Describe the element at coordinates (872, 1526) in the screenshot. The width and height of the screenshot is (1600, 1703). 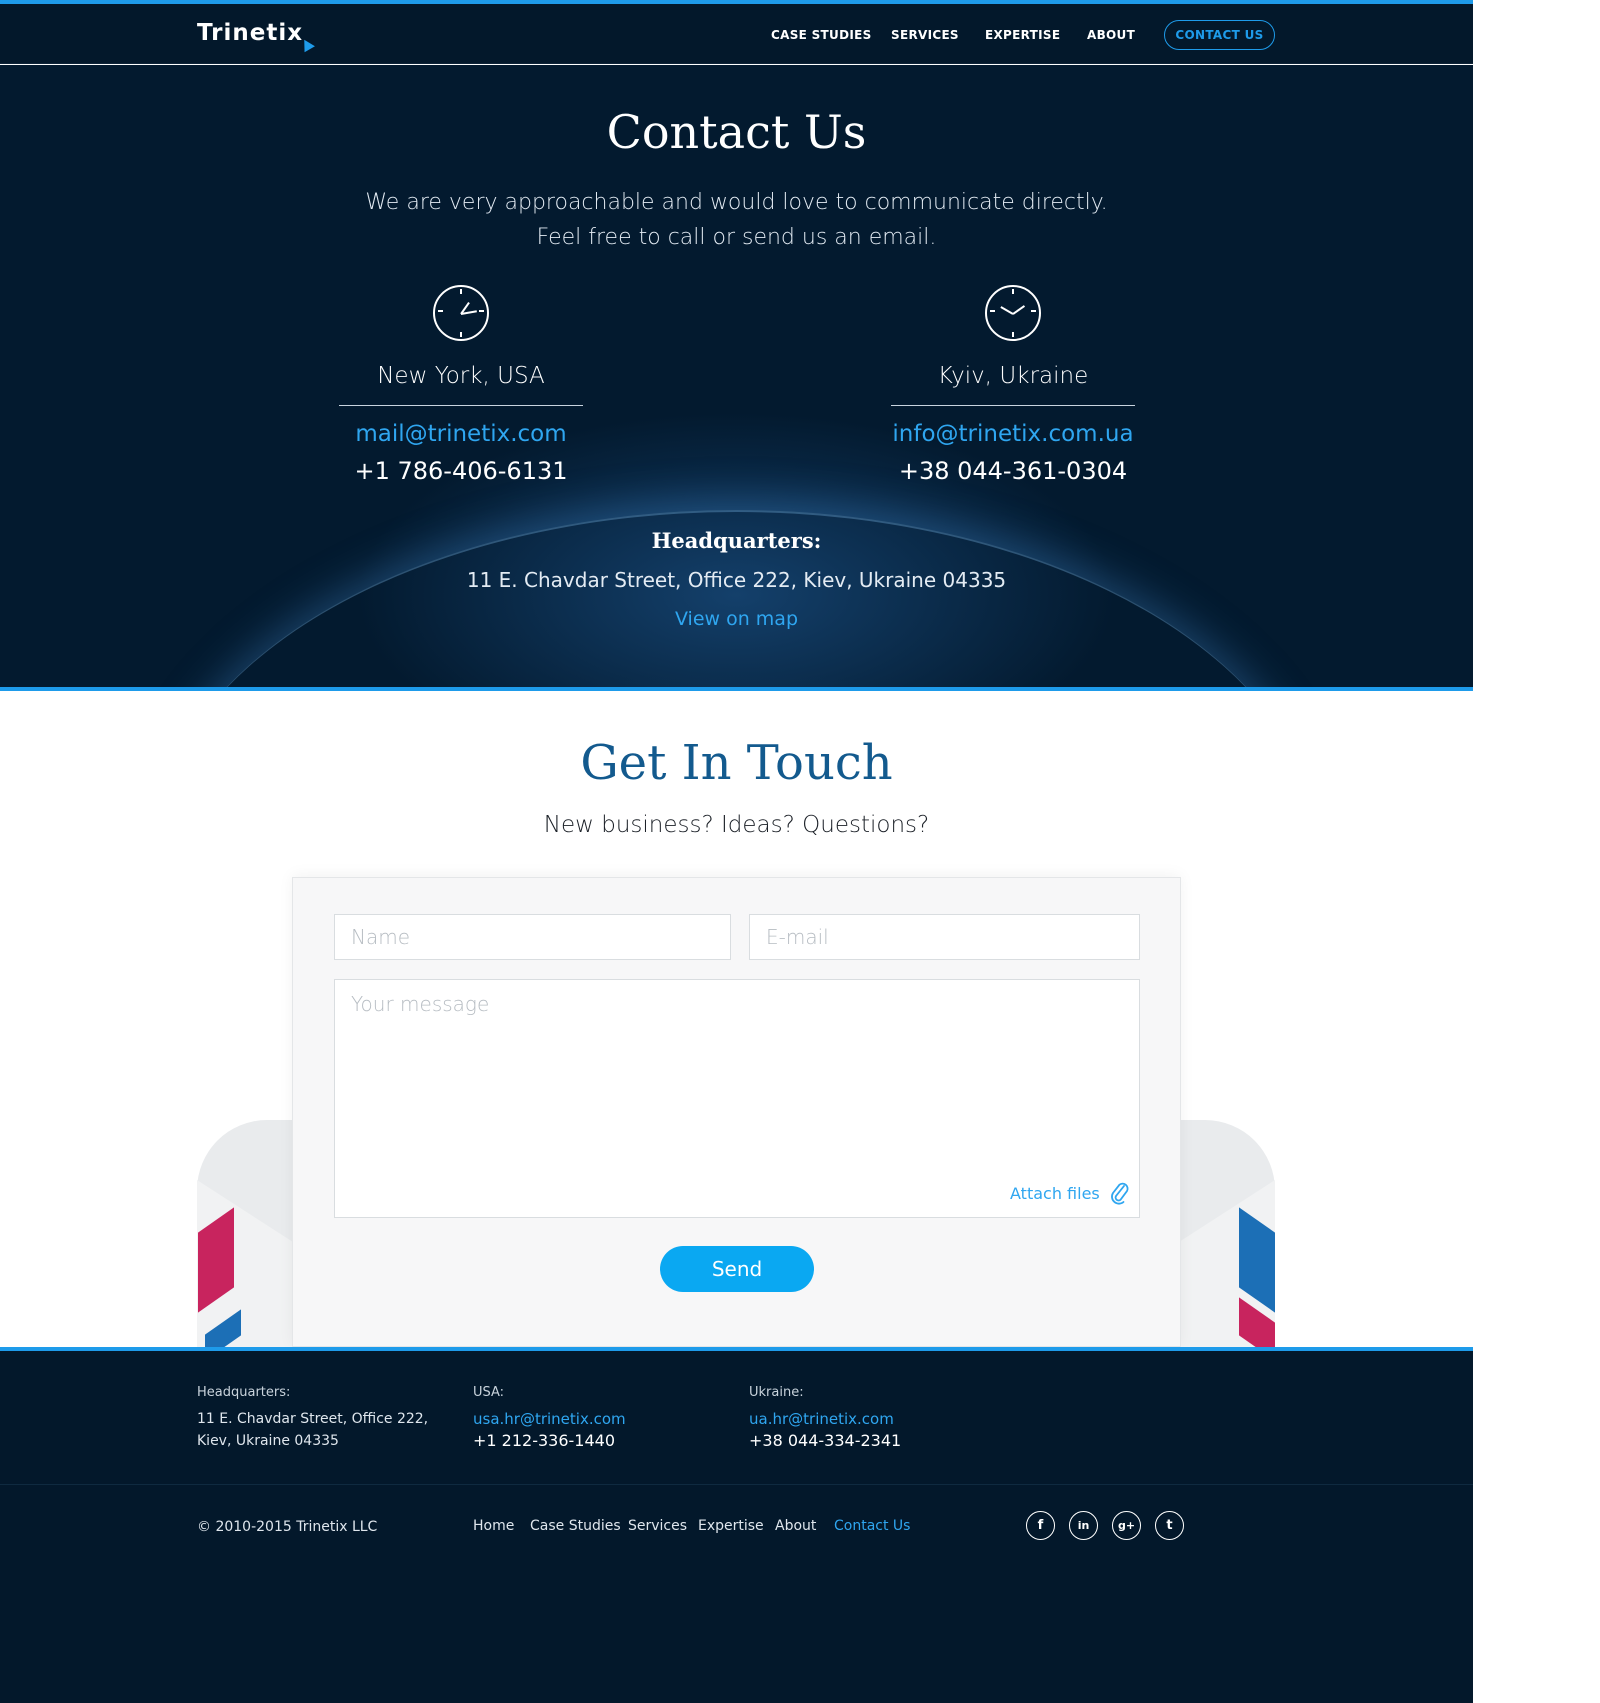
I see `footer-link-contact-us: Contact Us` at that location.